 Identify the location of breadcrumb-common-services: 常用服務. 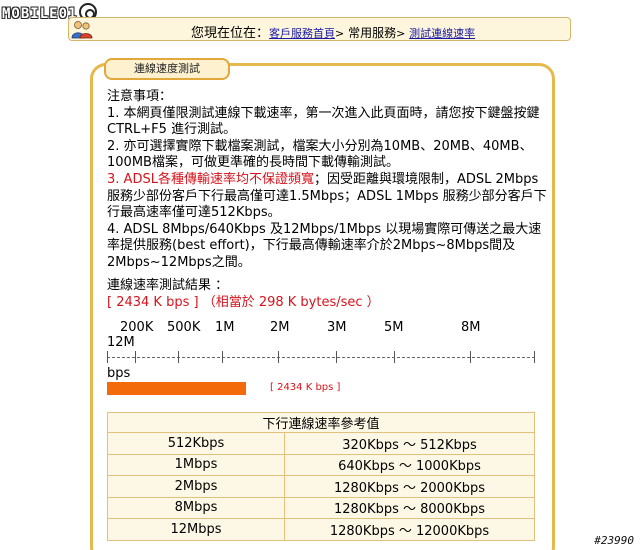
(372, 33).